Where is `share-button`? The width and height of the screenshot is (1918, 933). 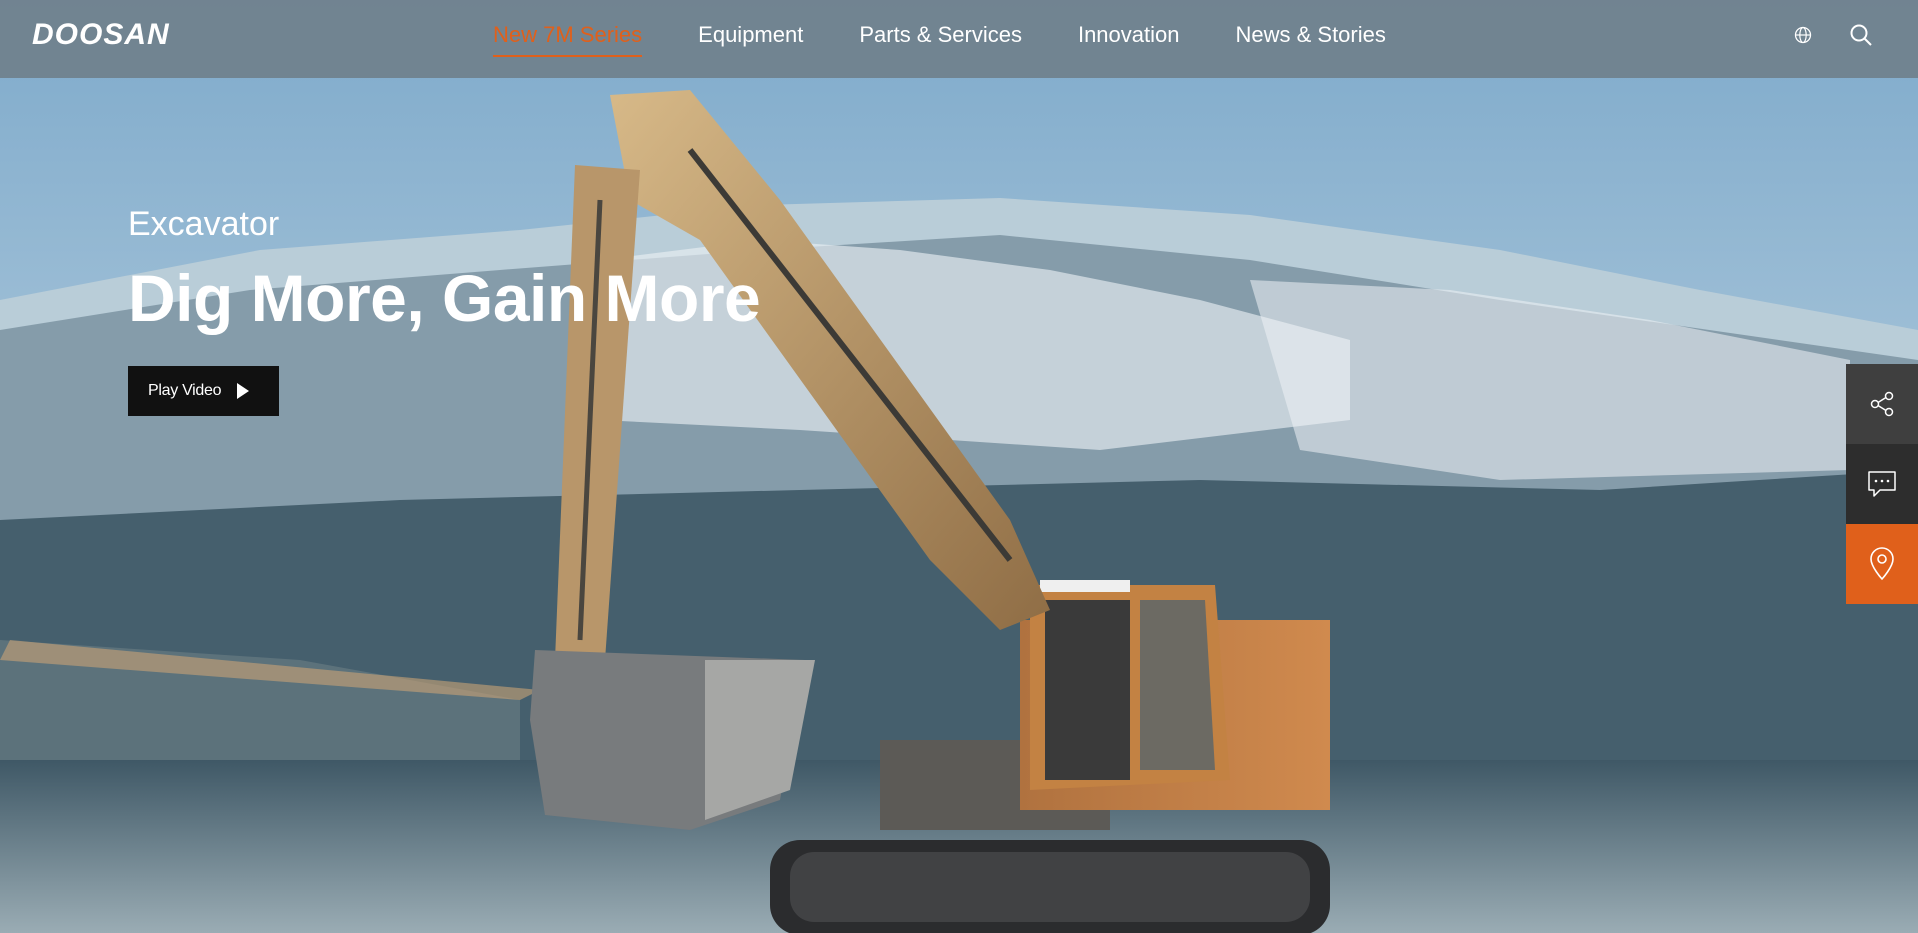 share-button is located at coordinates (1882, 404).